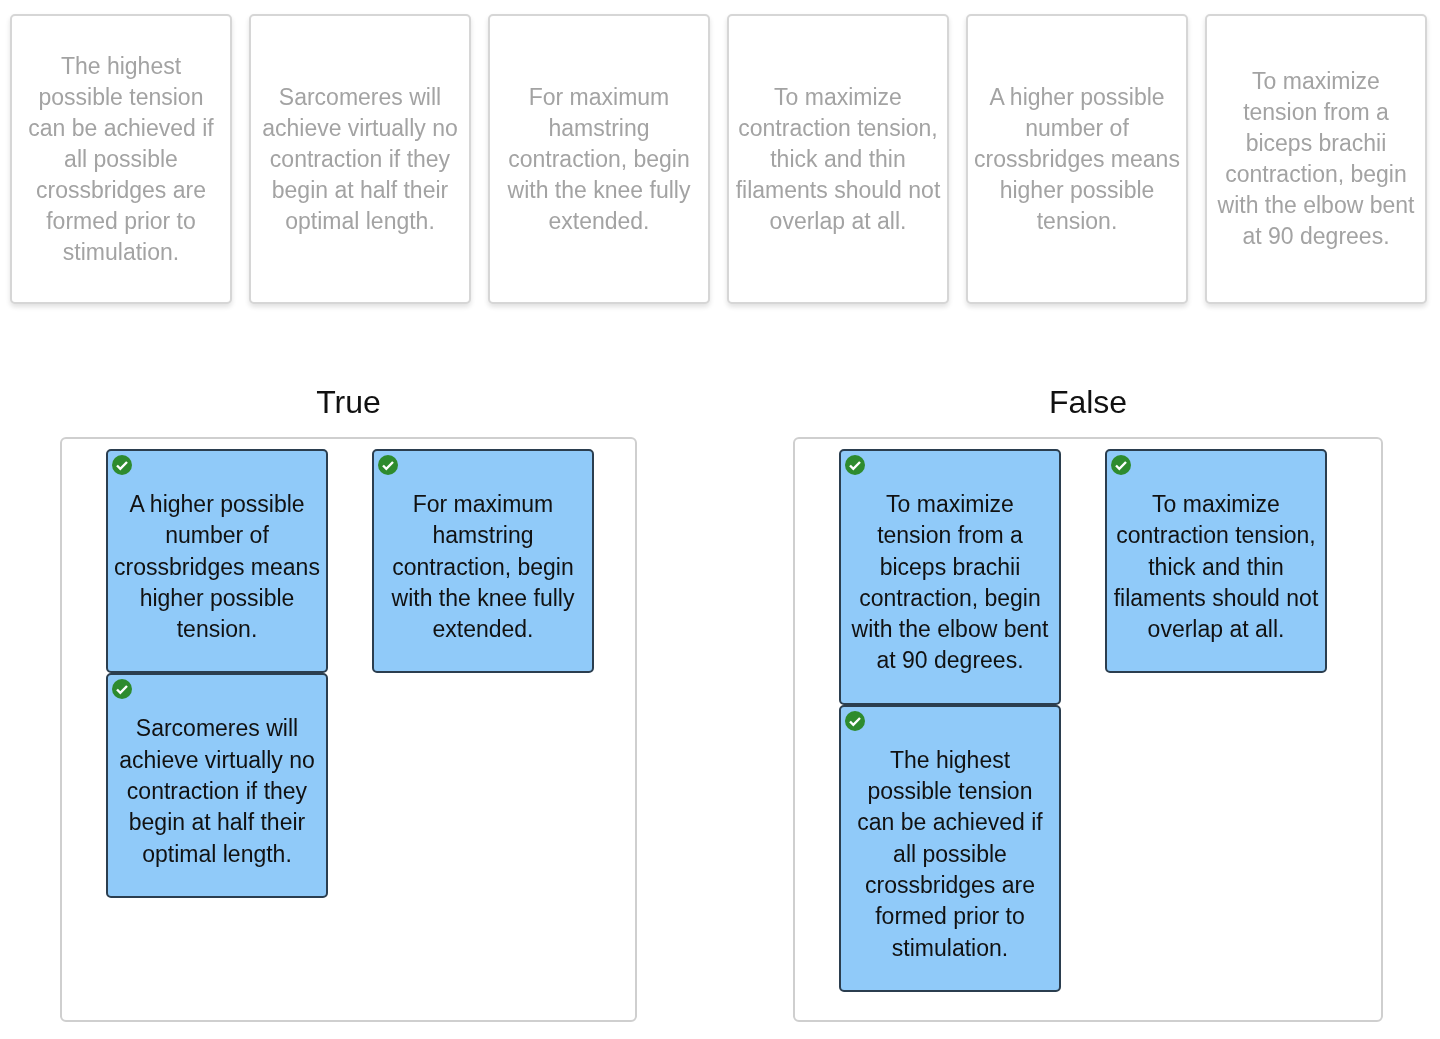 This screenshot has height=1039, width=1440. What do you see at coordinates (348, 402) in the screenshot?
I see `bin-title: True` at bounding box center [348, 402].